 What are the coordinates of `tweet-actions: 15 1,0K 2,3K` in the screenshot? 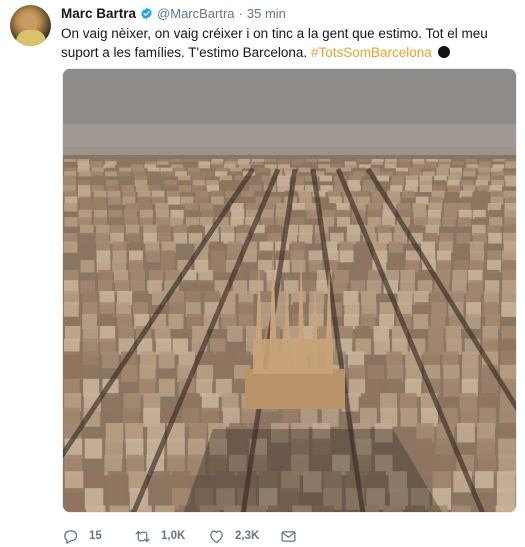 It's located at (179, 536).